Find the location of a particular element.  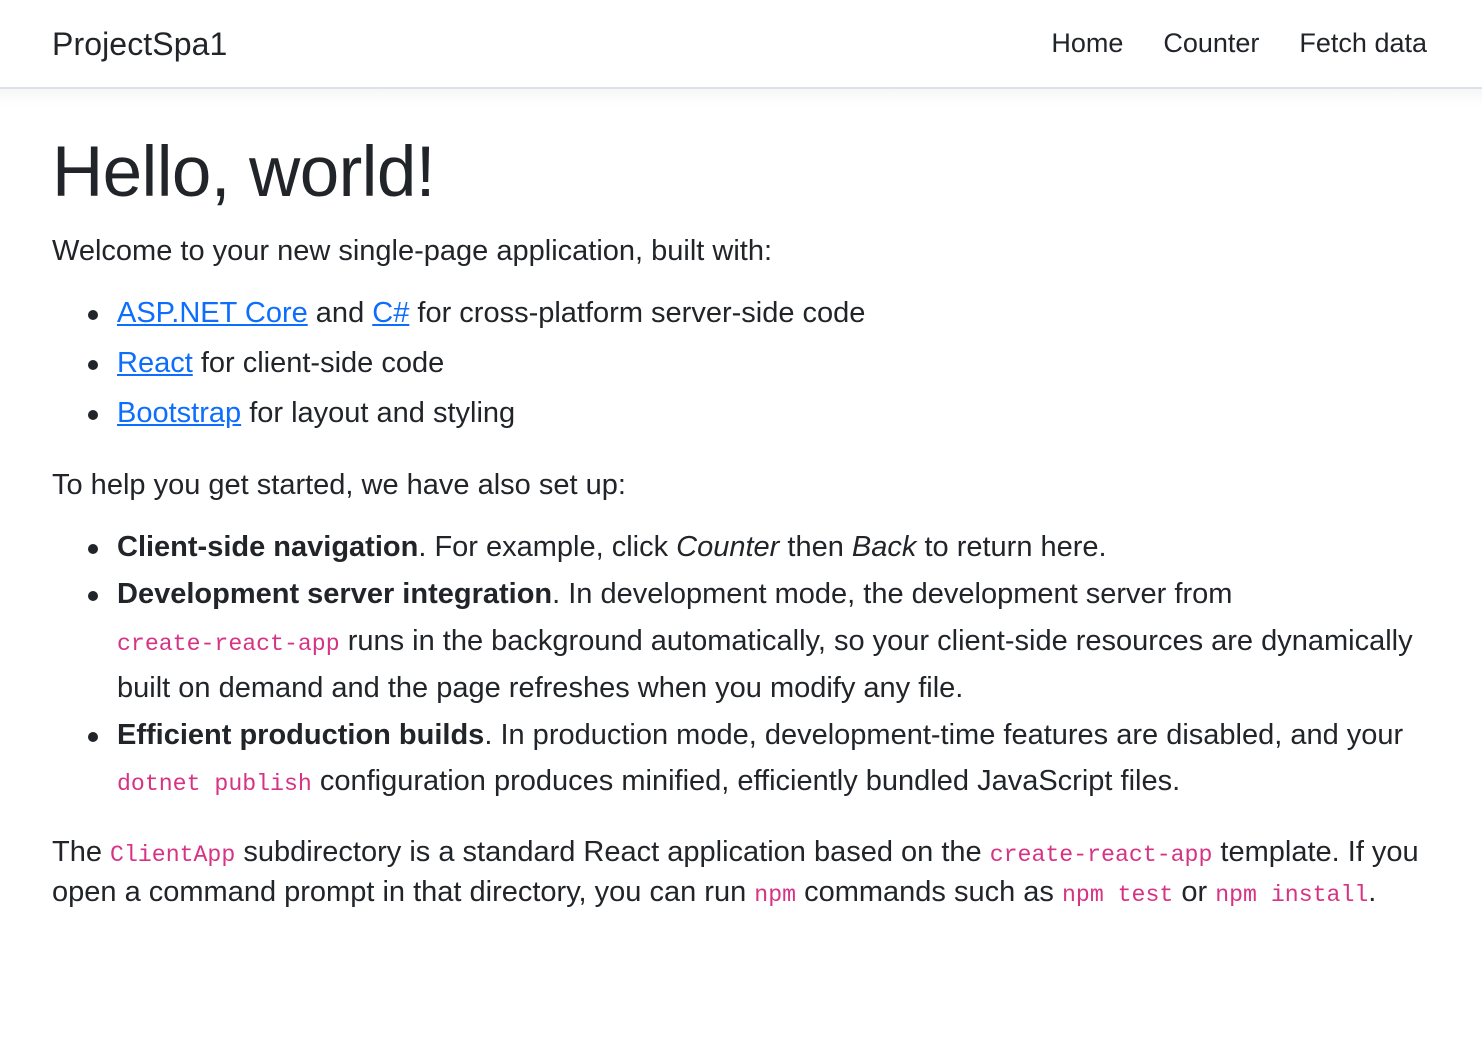

text-6: . is located at coordinates (1372, 891).